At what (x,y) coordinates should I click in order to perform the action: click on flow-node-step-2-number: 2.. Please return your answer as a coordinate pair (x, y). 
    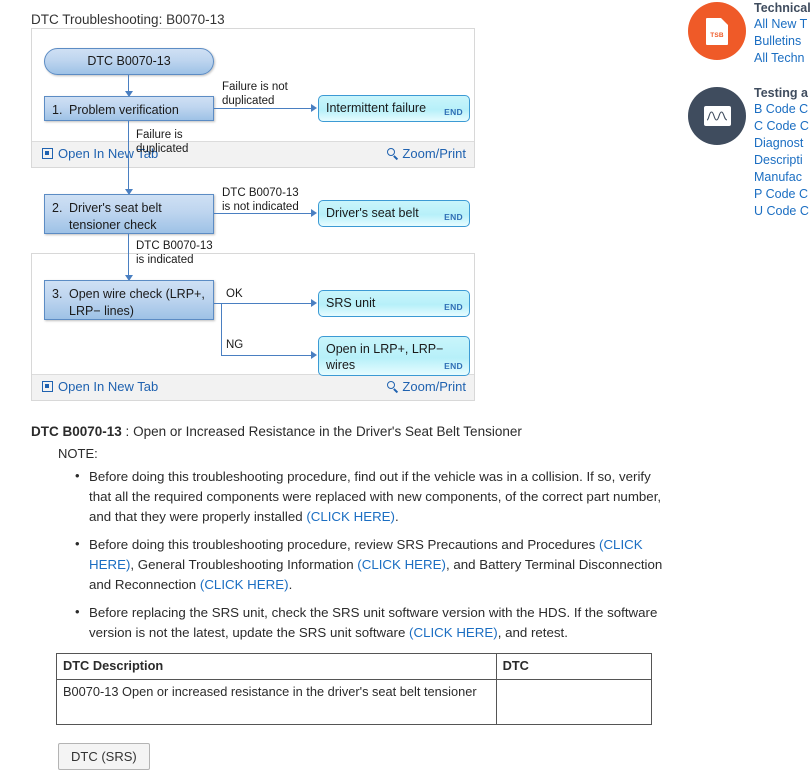
    Looking at the image, I should click on (57, 208).